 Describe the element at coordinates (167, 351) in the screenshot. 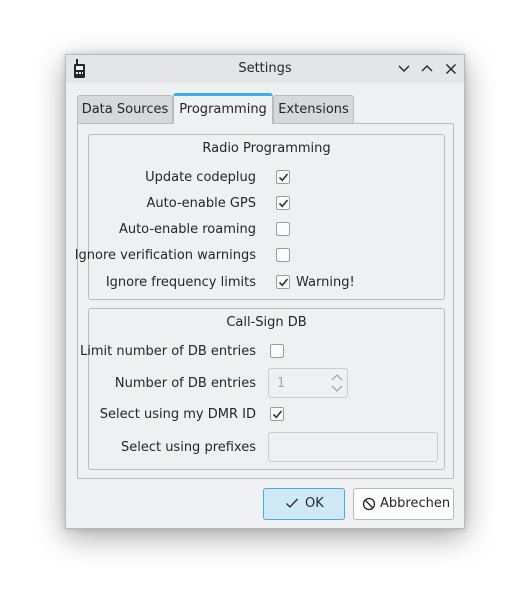

I see `limit-db-entries-label: Limit number of DB entries` at that location.